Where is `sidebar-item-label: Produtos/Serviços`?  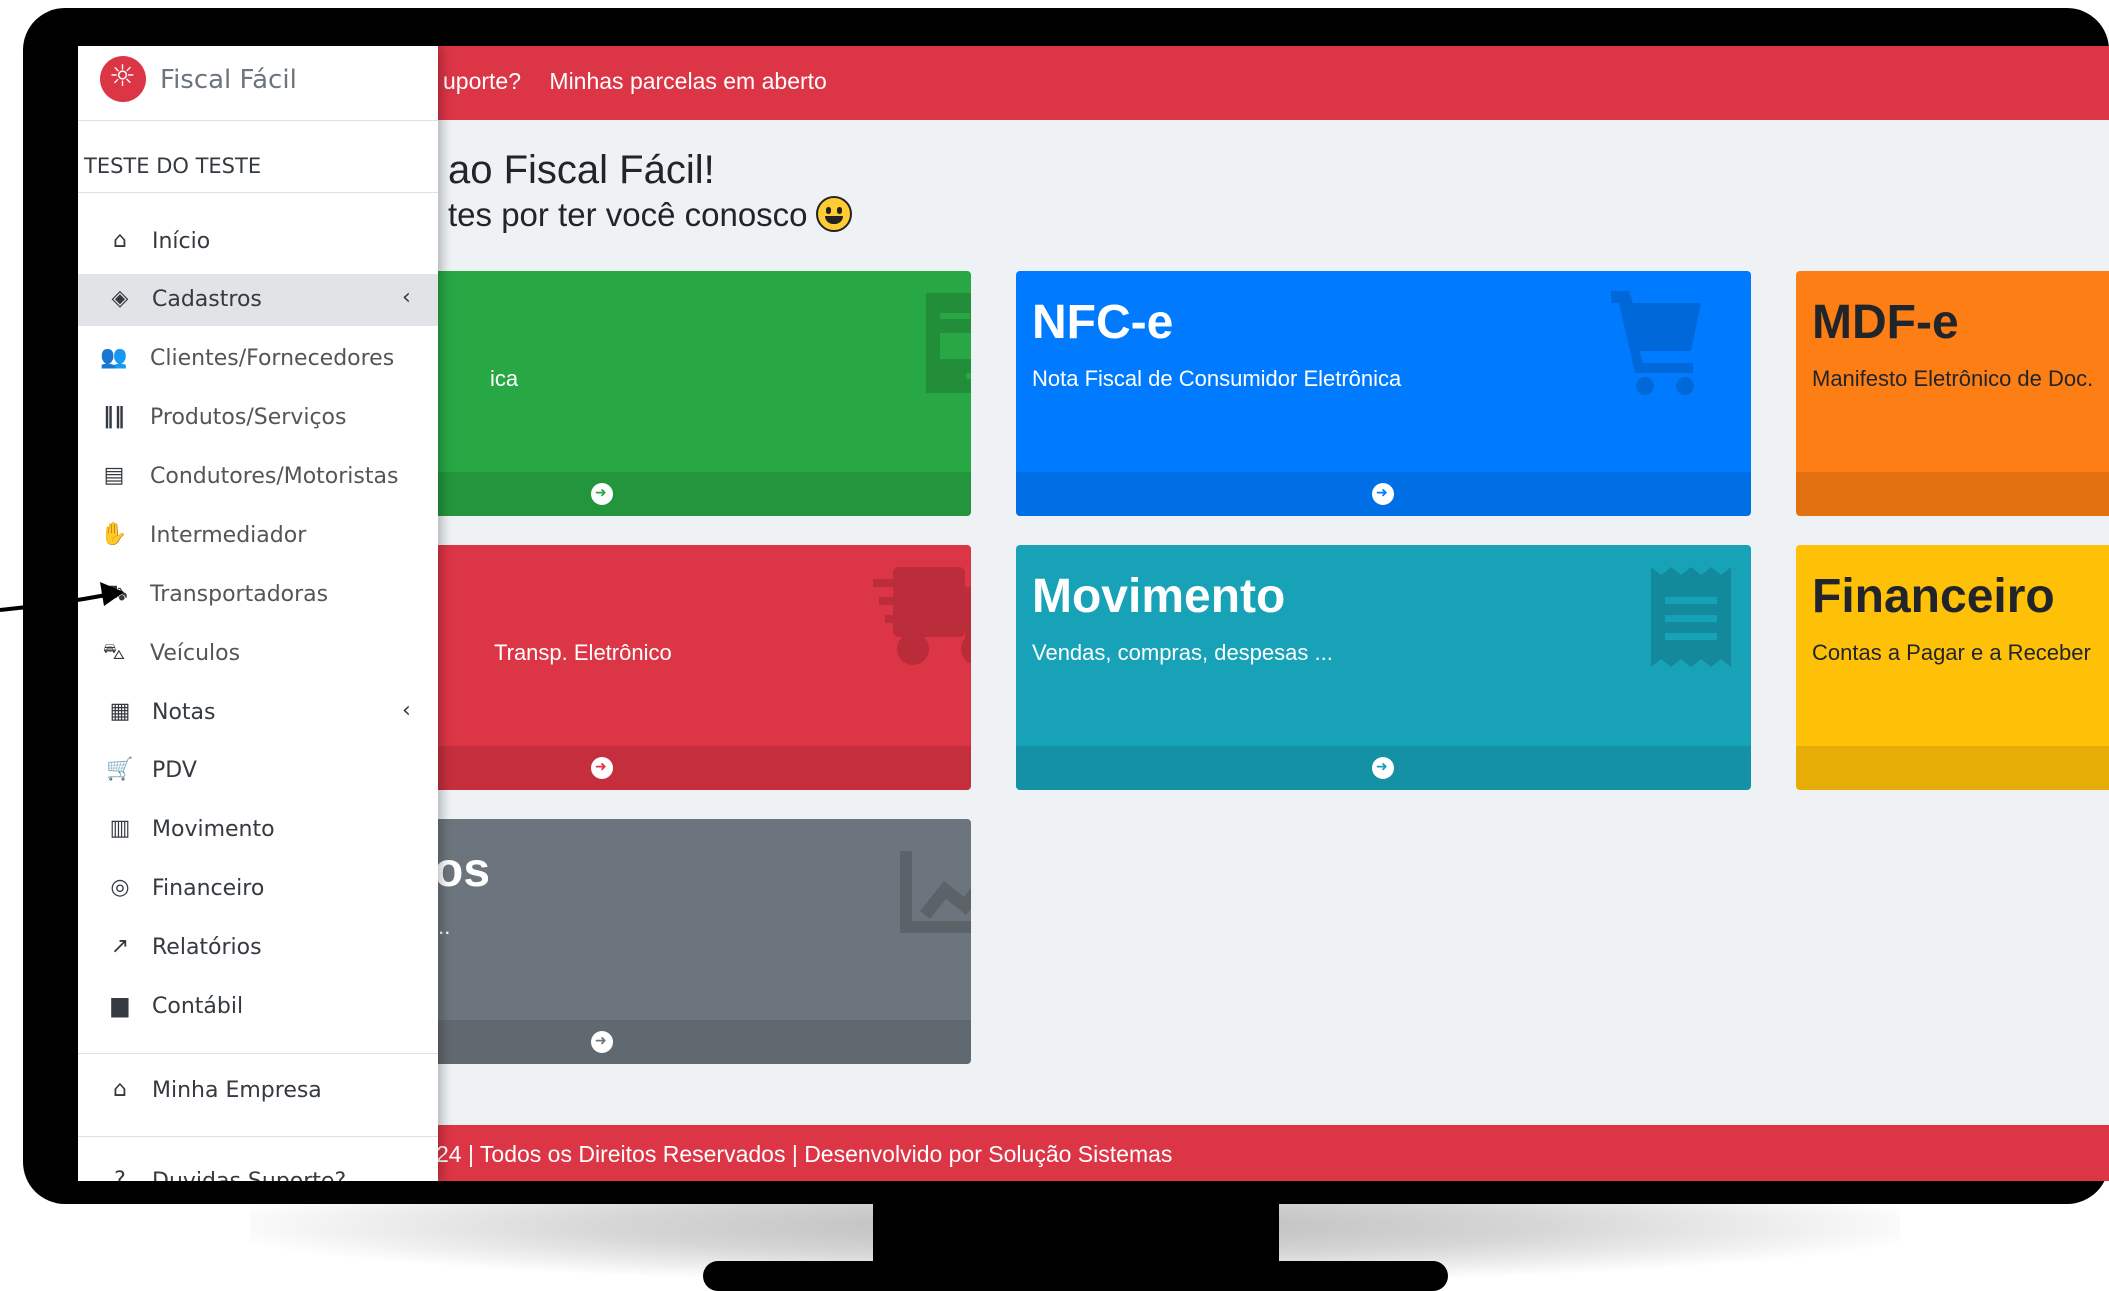
sidebar-item-label: Produtos/Serviços is located at coordinates (248, 417).